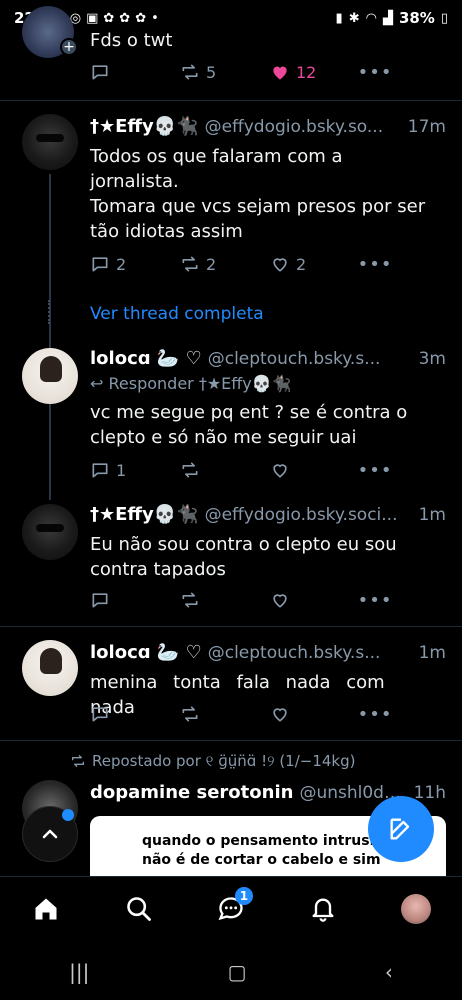  I want to click on post-header: †★Effy💀🐈‍⬛ @effydogio.bsky.so... 17m, so click(268, 128).